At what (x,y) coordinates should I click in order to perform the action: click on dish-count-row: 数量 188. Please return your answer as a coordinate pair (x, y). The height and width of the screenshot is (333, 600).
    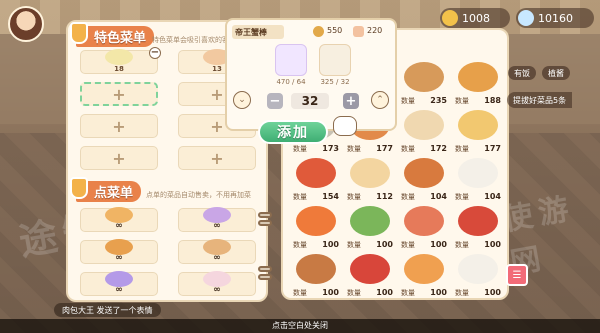
    Looking at the image, I should click on (478, 100).